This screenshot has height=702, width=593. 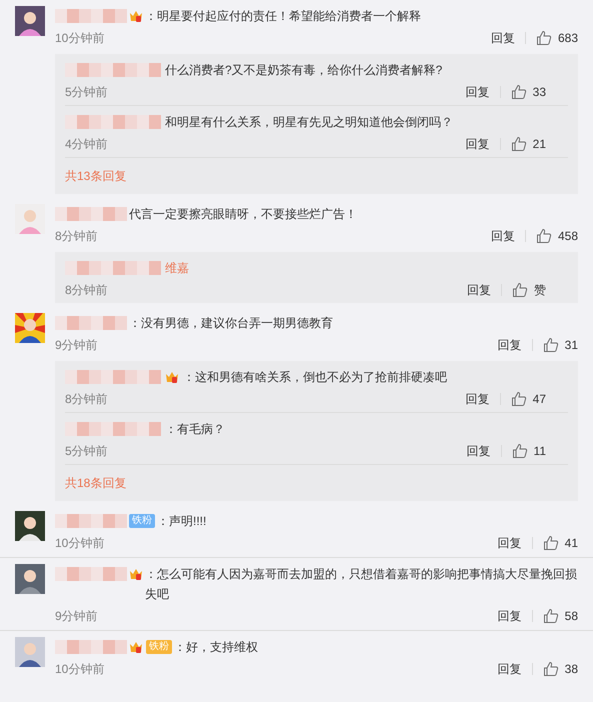 I want to click on like-button: 21, so click(x=528, y=144).